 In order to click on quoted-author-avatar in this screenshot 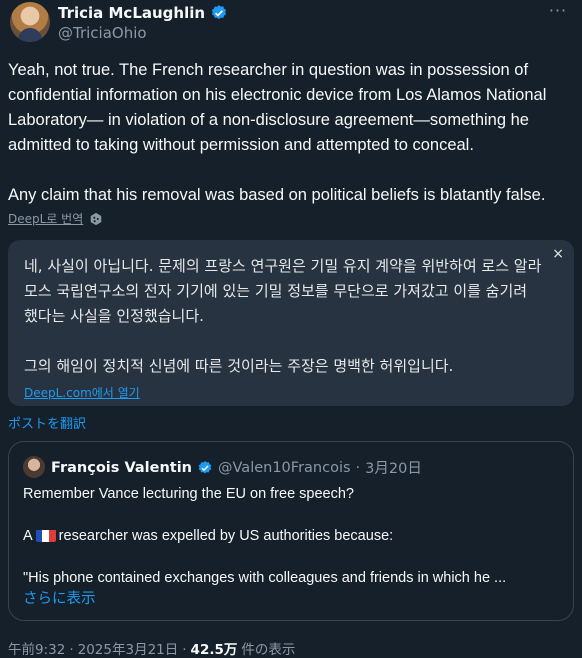, I will do `click(34, 467)`.